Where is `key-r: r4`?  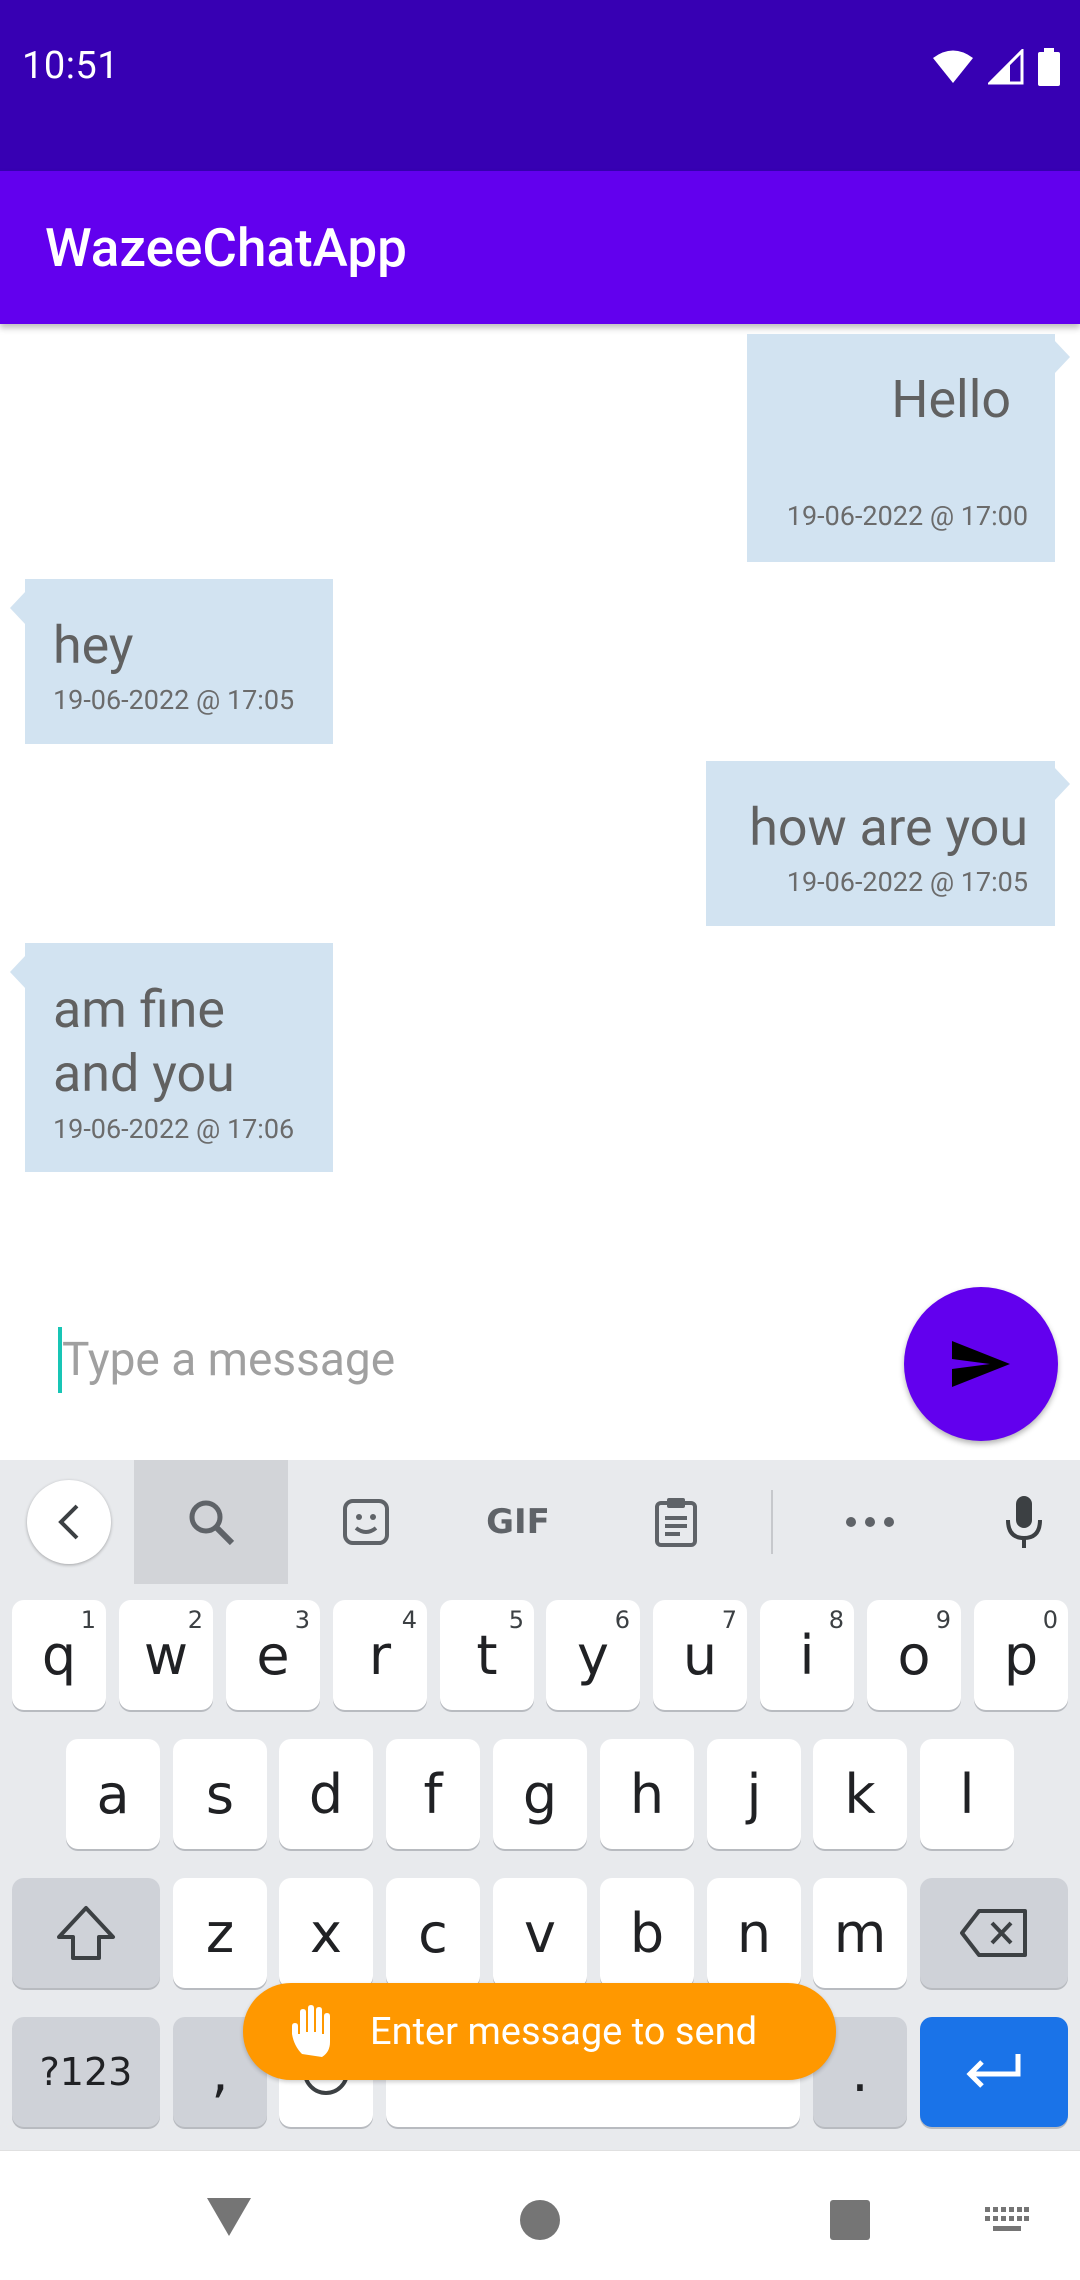
key-r: r4 is located at coordinates (380, 1655).